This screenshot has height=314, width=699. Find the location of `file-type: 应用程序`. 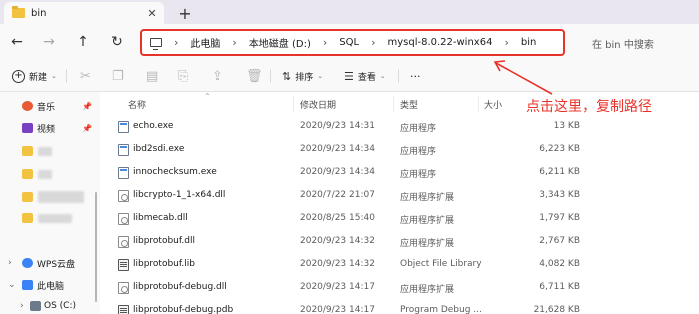

file-type: 应用程序 is located at coordinates (418, 152).